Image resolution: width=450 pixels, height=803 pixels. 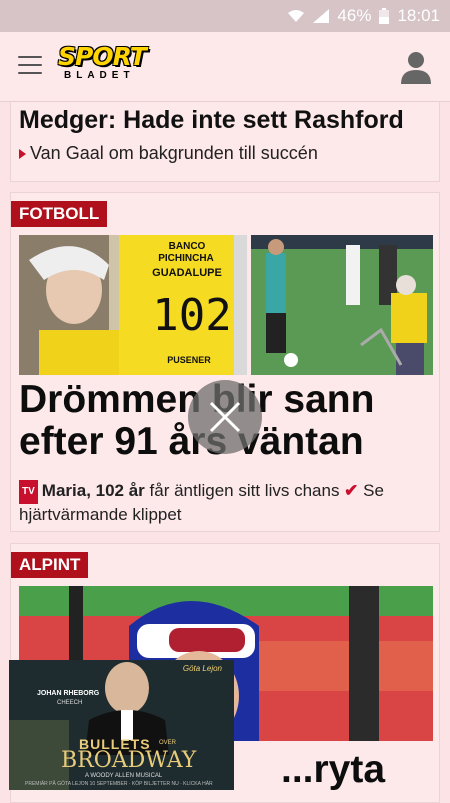 What do you see at coordinates (321, 16) in the screenshot?
I see `signal-icon` at bounding box center [321, 16].